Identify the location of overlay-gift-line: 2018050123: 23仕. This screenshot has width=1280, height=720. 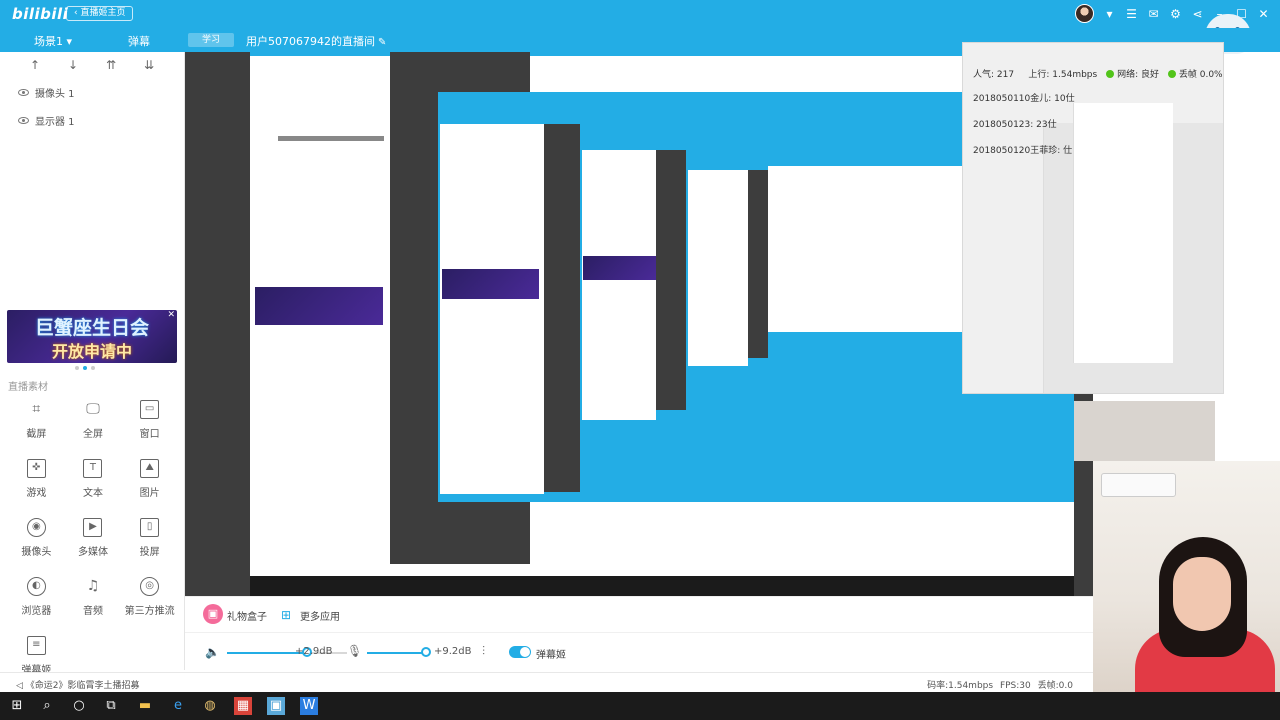
(1015, 125).